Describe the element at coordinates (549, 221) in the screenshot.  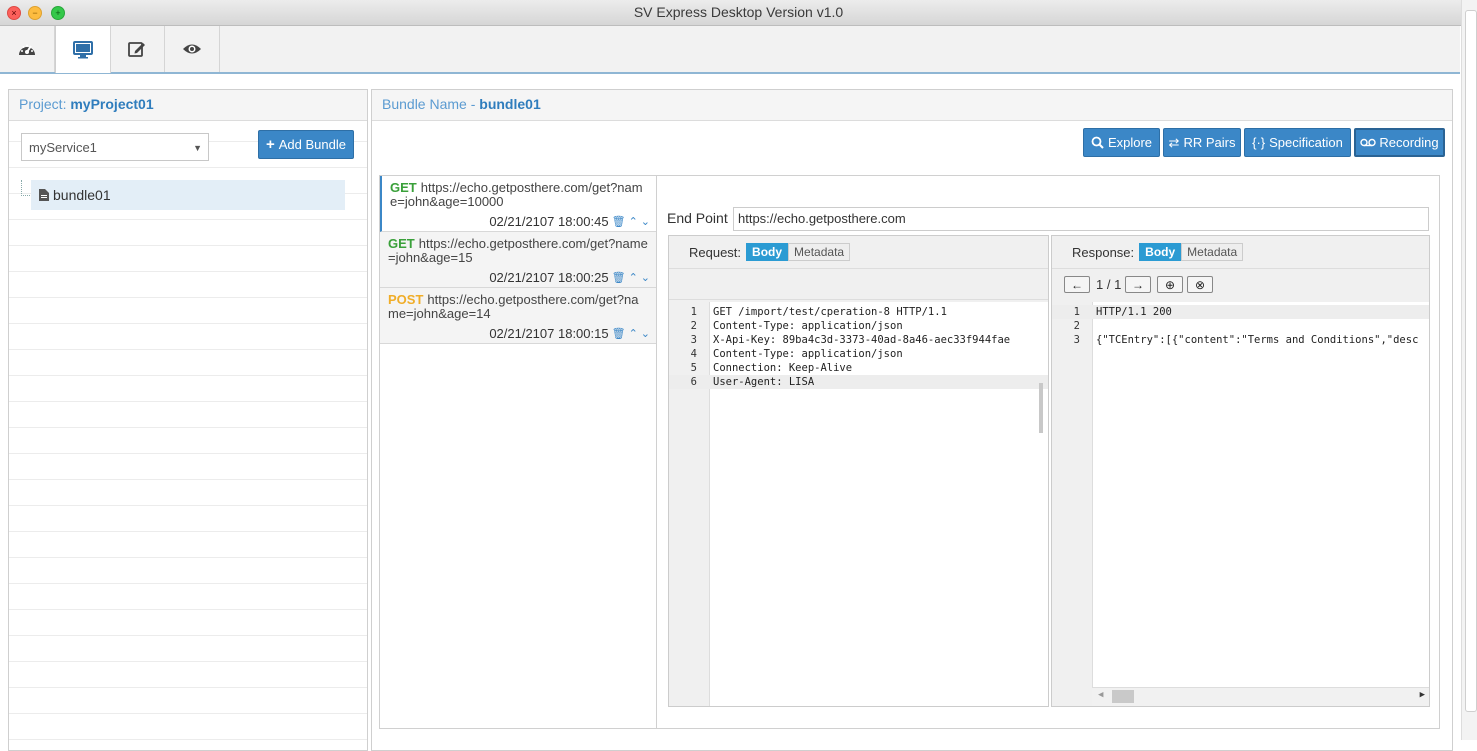
I see `rr-timestamp: 02/21/2107 18:00:45` at that location.